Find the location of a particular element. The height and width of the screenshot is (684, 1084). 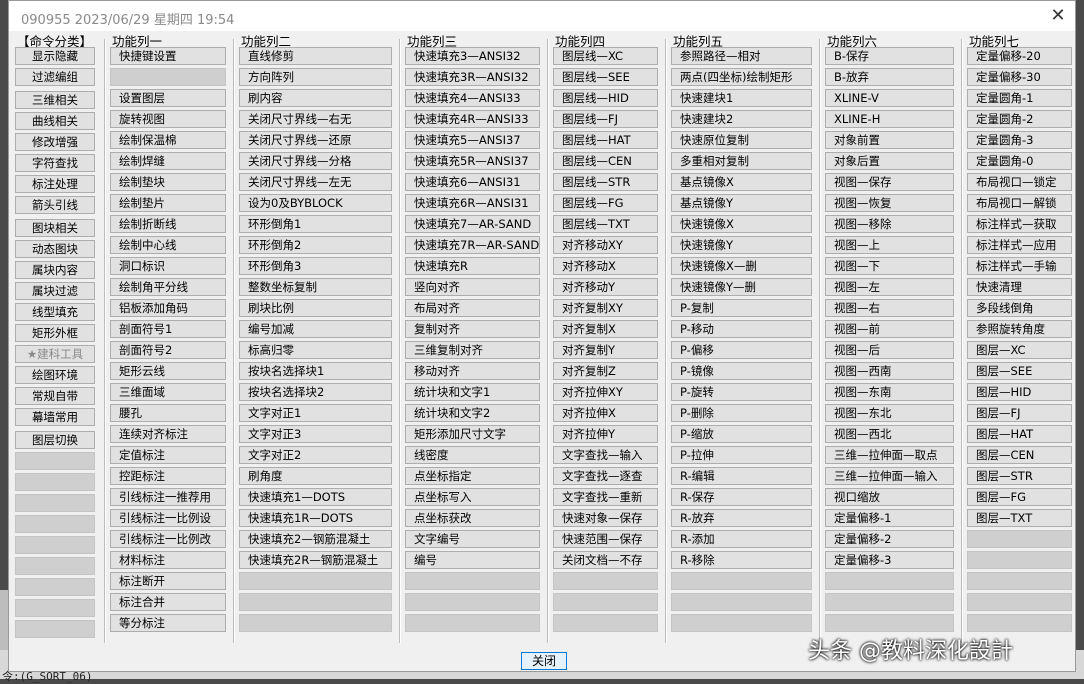

function-button: 快速填充1—DOTS is located at coordinates (315, 497).